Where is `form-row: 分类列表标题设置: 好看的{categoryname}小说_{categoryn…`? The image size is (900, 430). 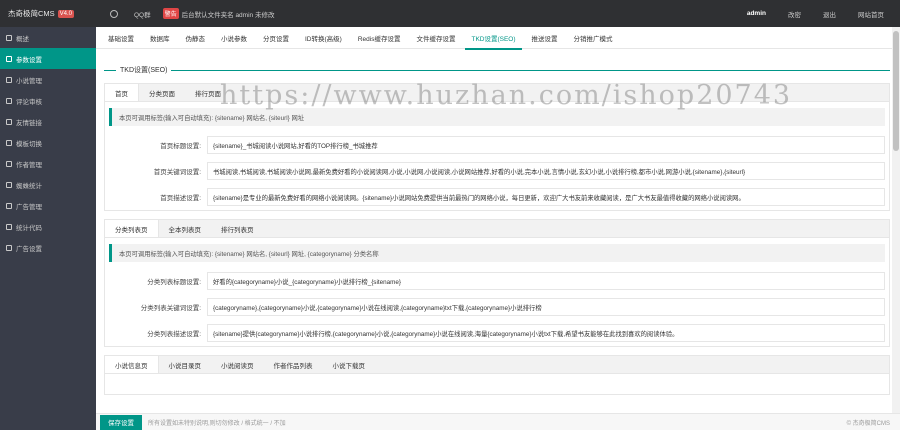
form-row: 分类列表标题设置: 好看的{categoryname}小说_{categoryn… is located at coordinates (497, 281).